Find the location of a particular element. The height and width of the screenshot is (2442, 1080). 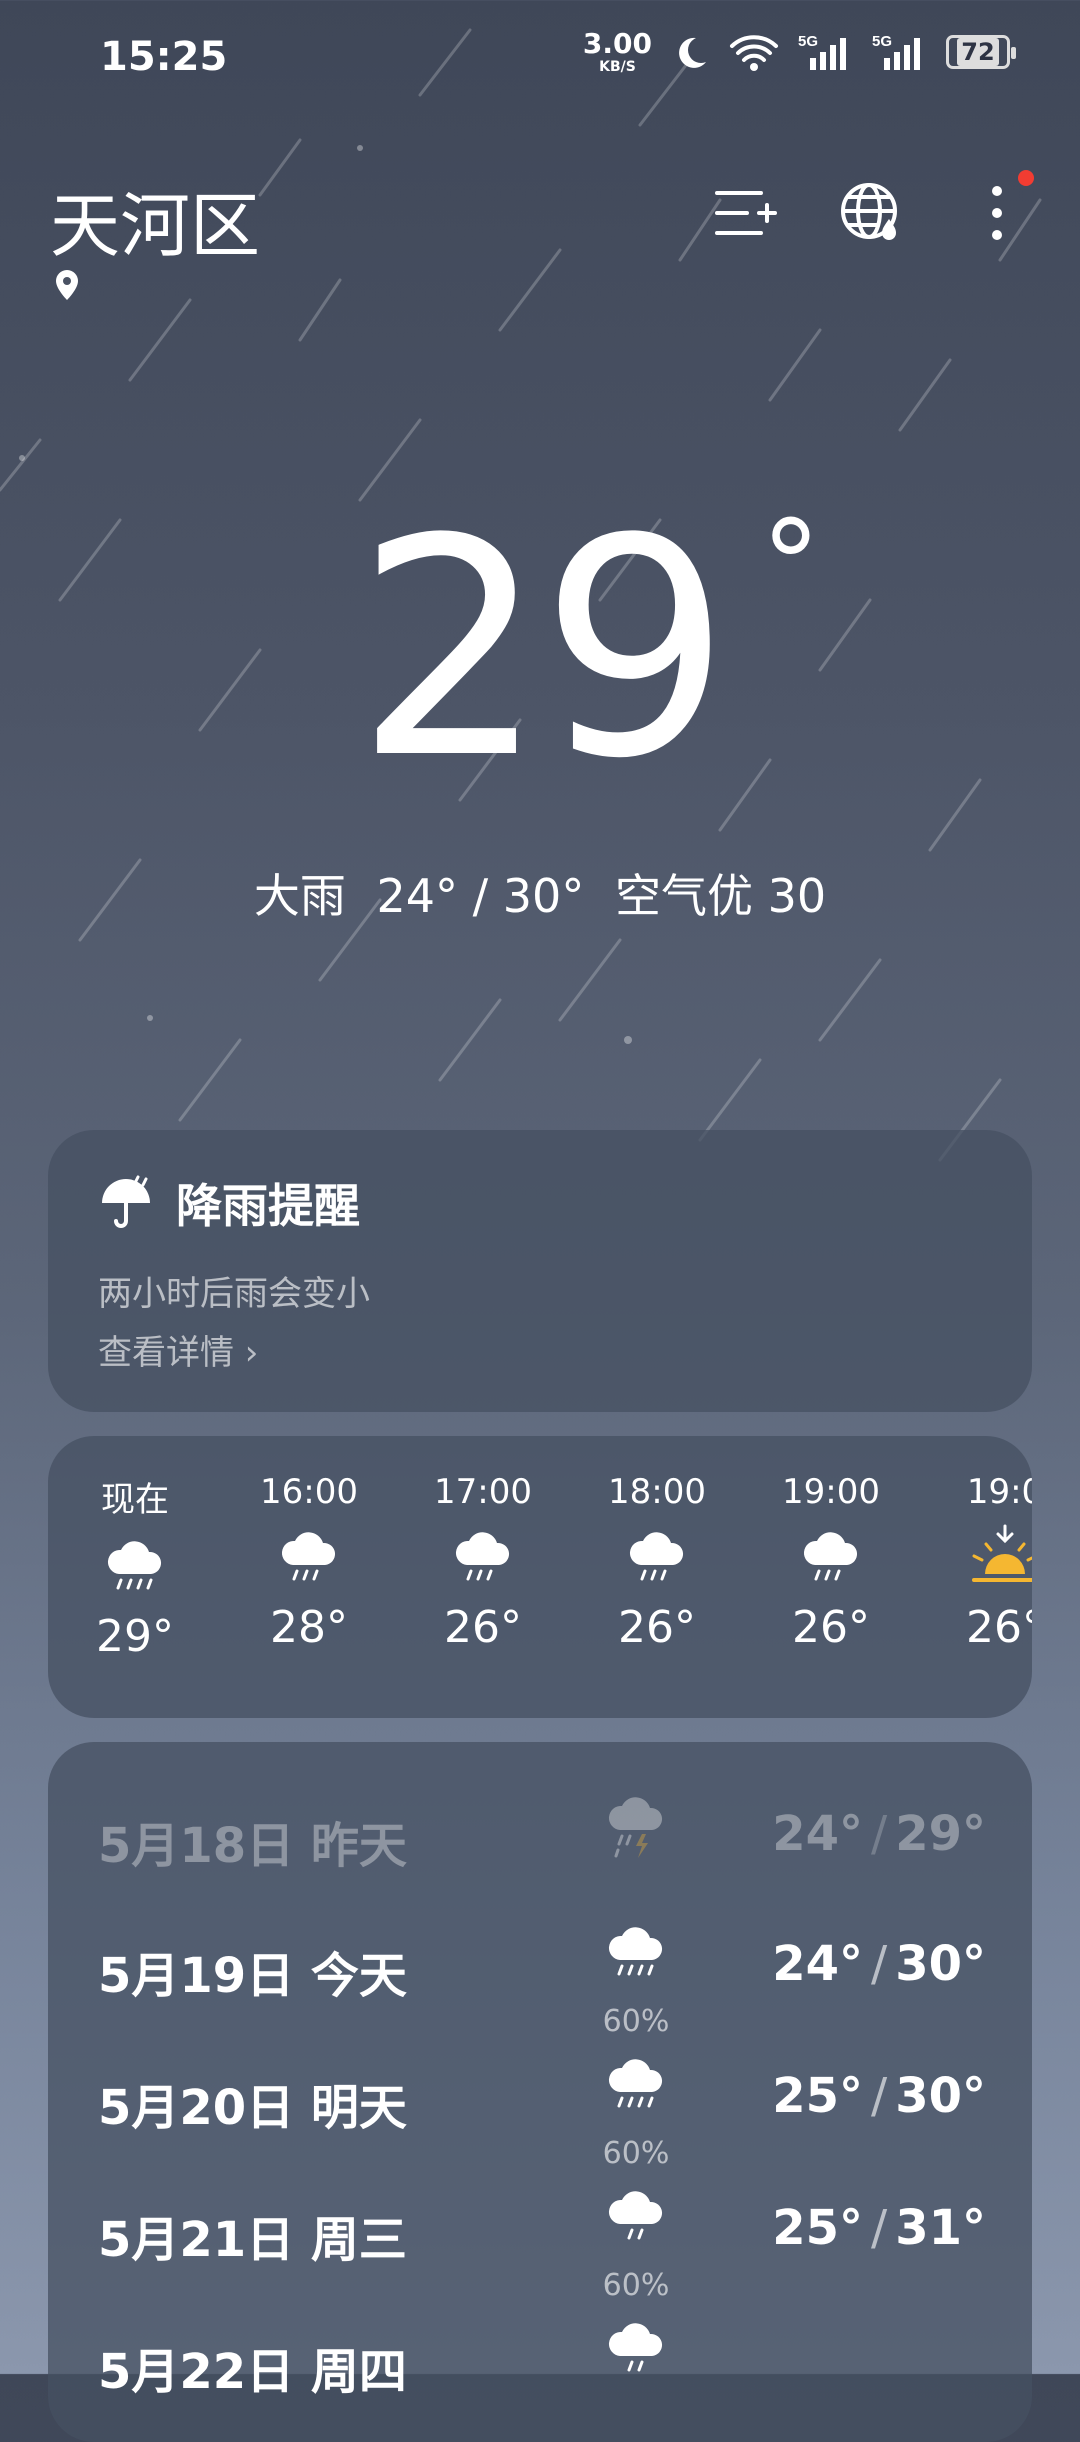

header-actions is located at coordinates (871, 213).